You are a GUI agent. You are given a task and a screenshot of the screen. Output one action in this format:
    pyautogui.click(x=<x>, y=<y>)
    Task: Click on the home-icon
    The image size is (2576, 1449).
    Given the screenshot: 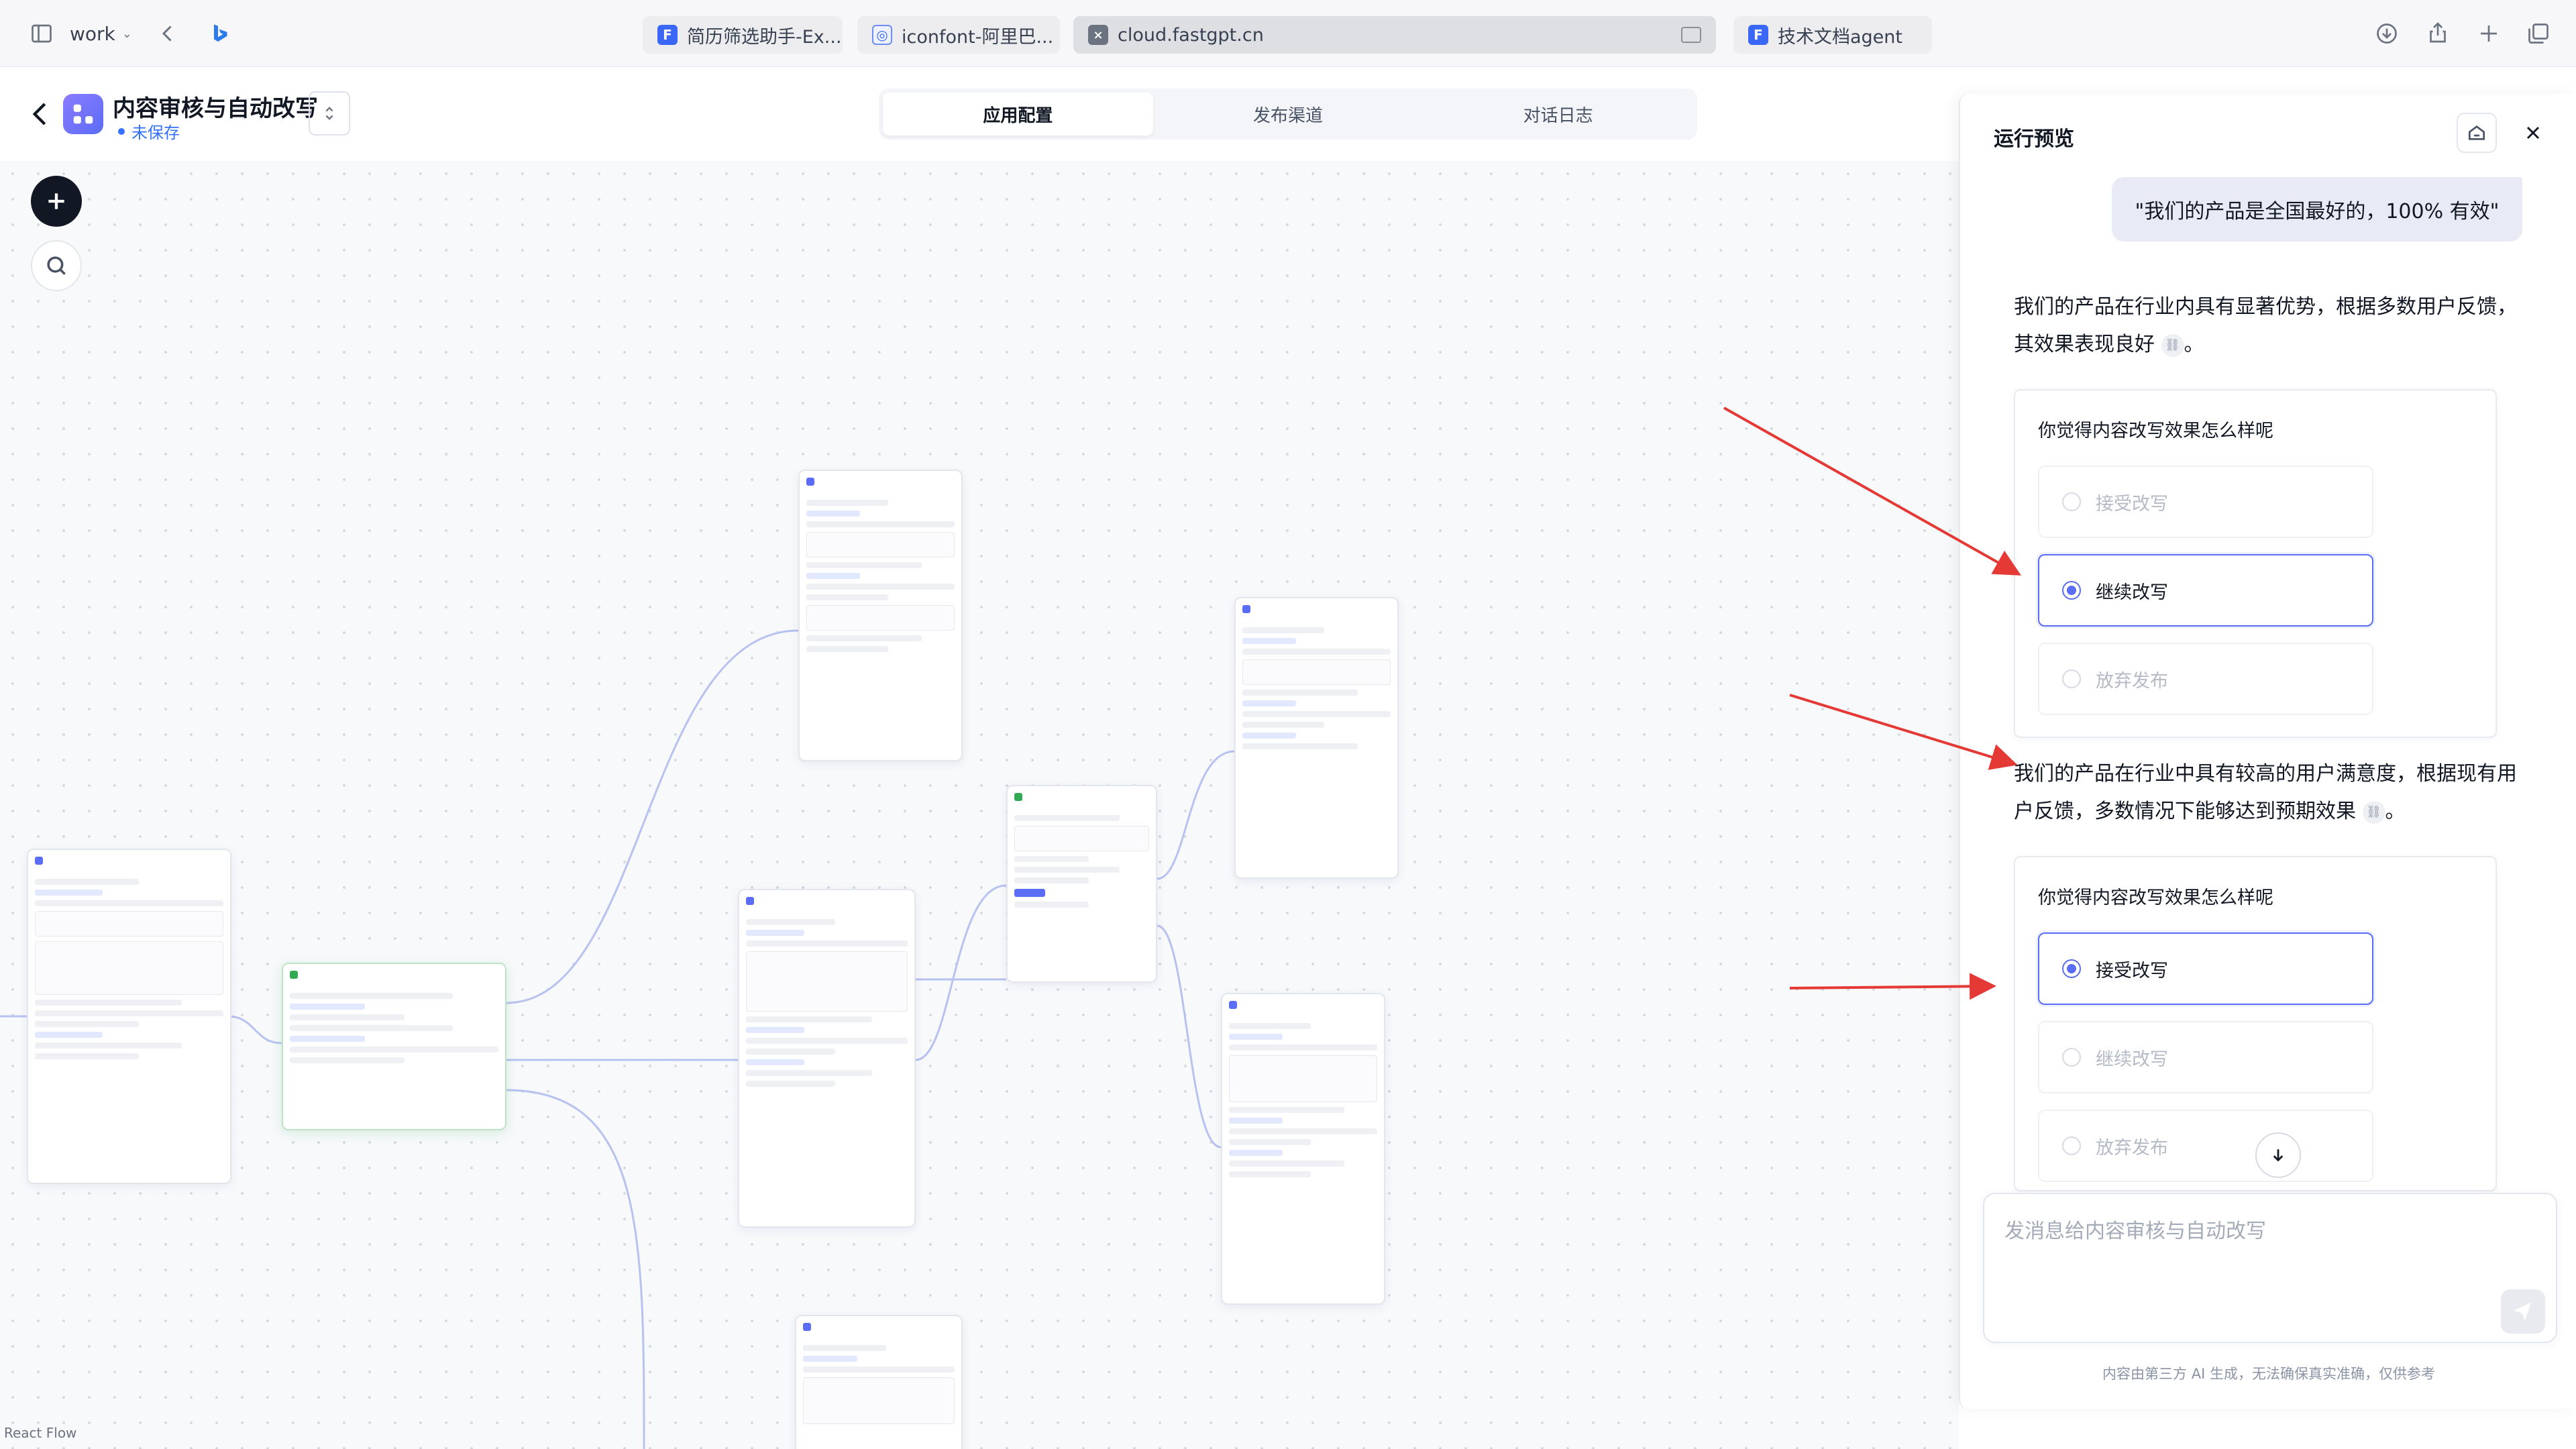 What is the action you would take?
    pyautogui.click(x=2477, y=133)
    